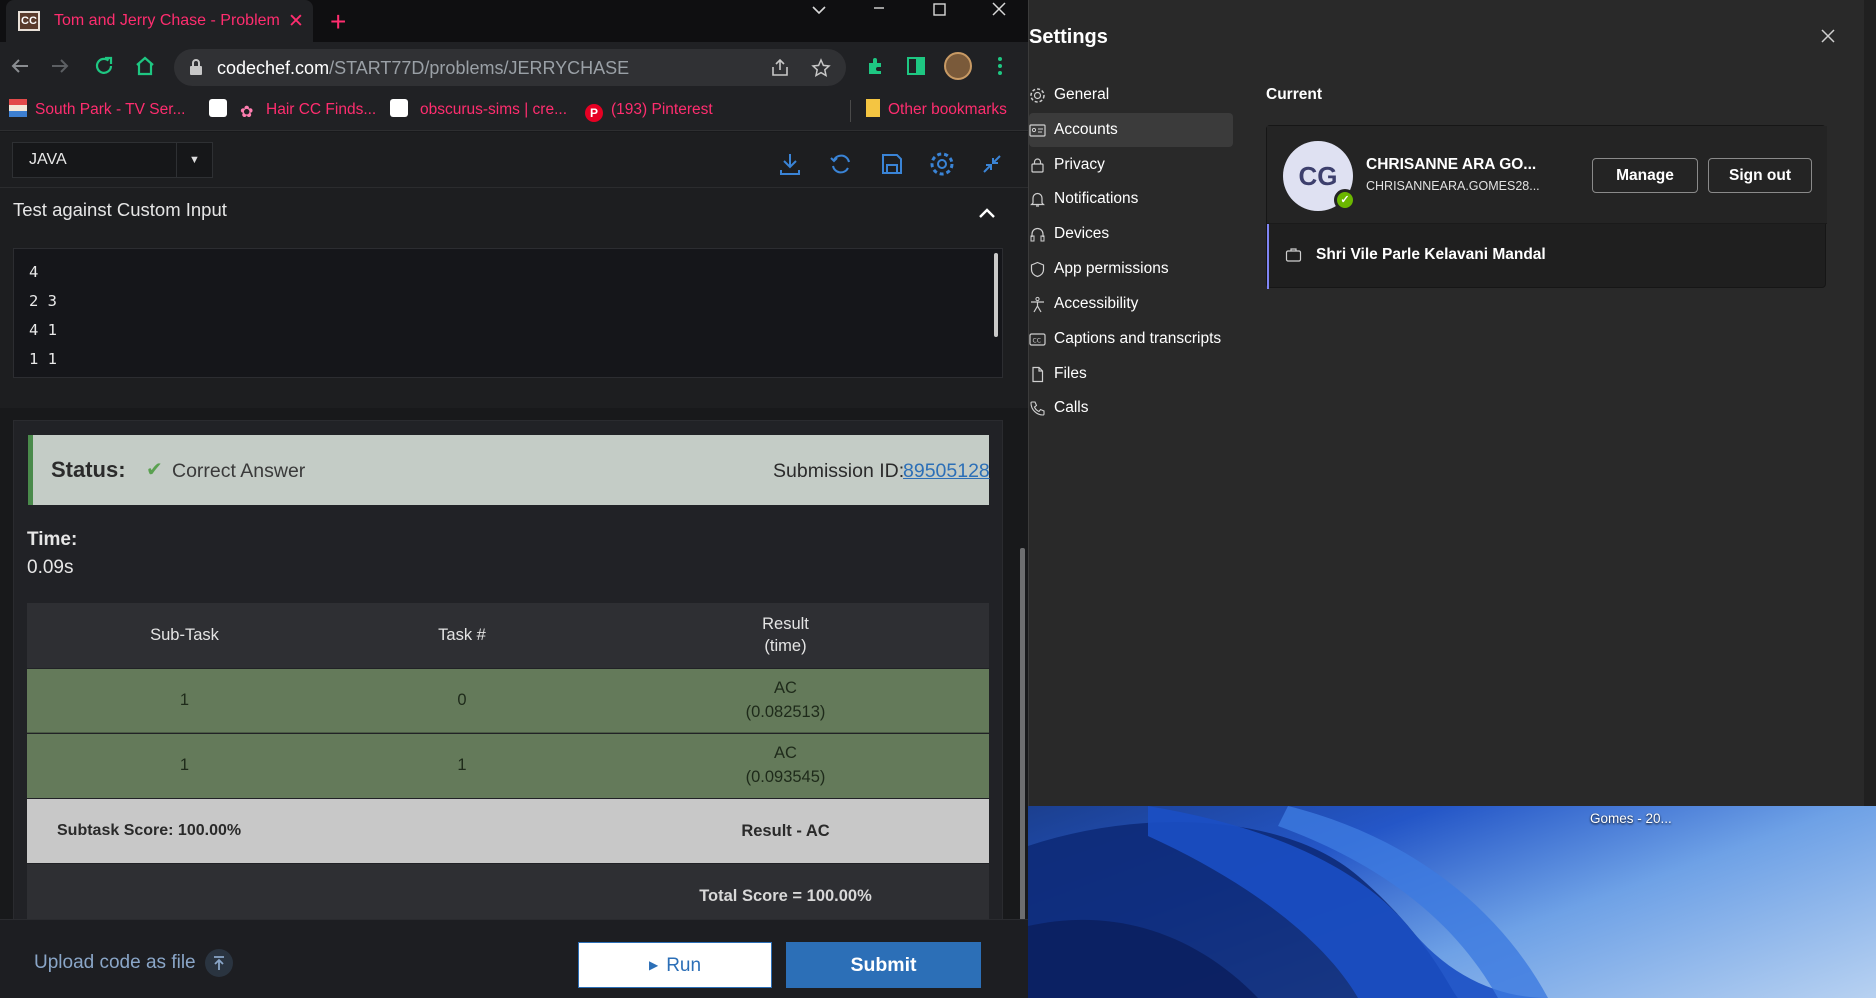  What do you see at coordinates (1319, 176) in the screenshot?
I see `avatar: CG ✓` at bounding box center [1319, 176].